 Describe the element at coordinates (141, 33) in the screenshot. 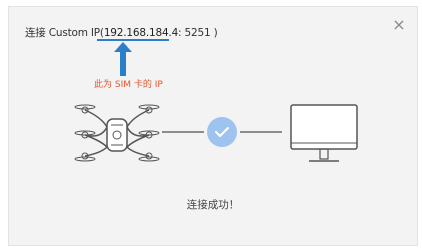

I see `ip-address: 192.168.184.4` at that location.